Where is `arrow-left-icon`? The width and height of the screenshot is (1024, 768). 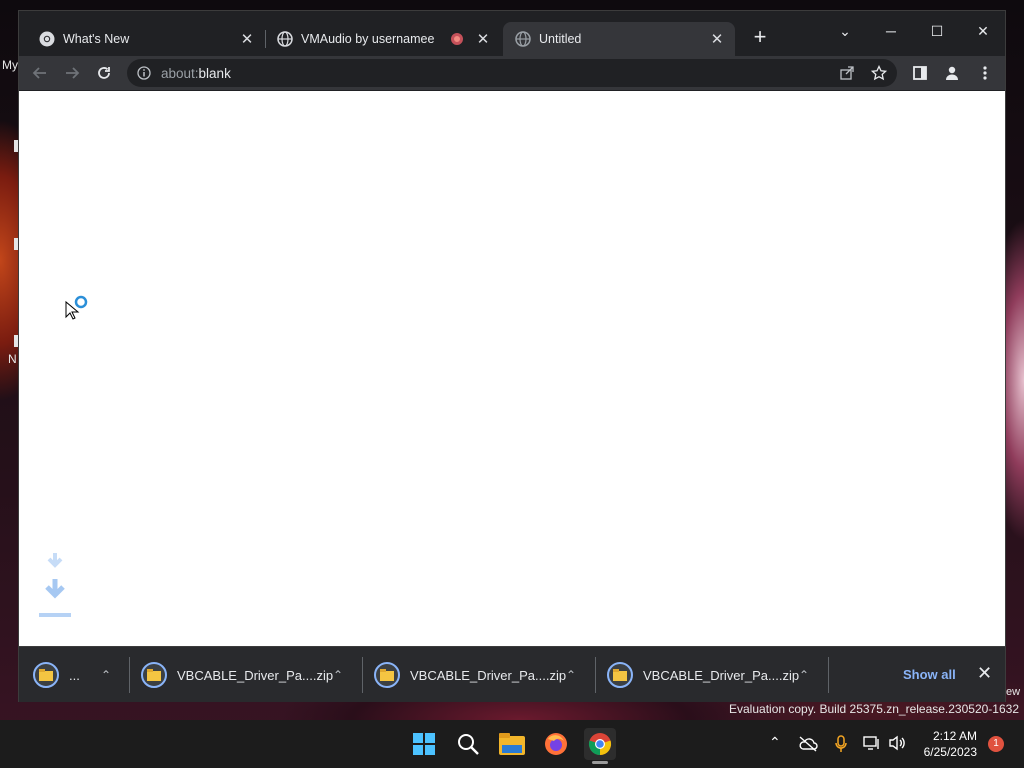
arrow-left-icon is located at coordinates (39, 73).